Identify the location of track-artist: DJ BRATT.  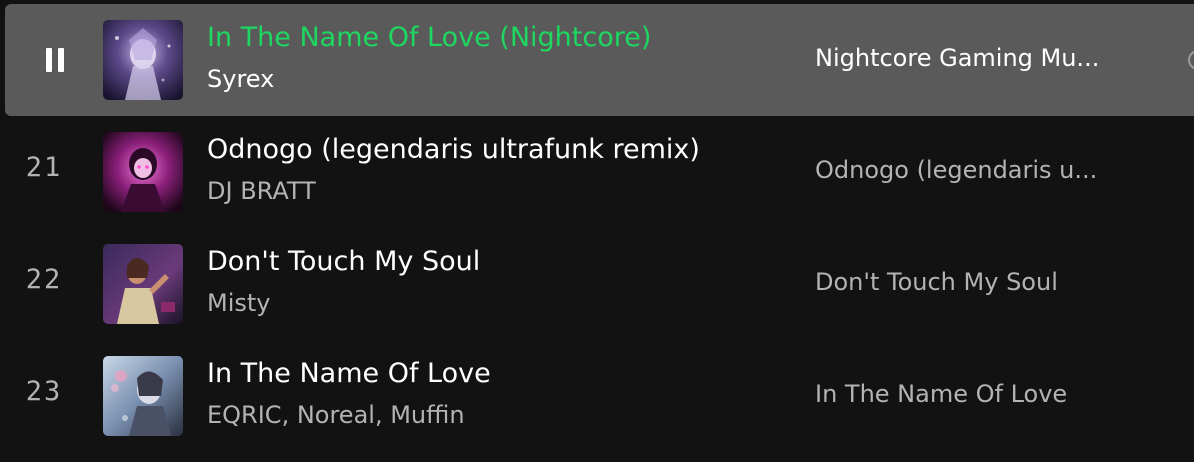
(261, 191).